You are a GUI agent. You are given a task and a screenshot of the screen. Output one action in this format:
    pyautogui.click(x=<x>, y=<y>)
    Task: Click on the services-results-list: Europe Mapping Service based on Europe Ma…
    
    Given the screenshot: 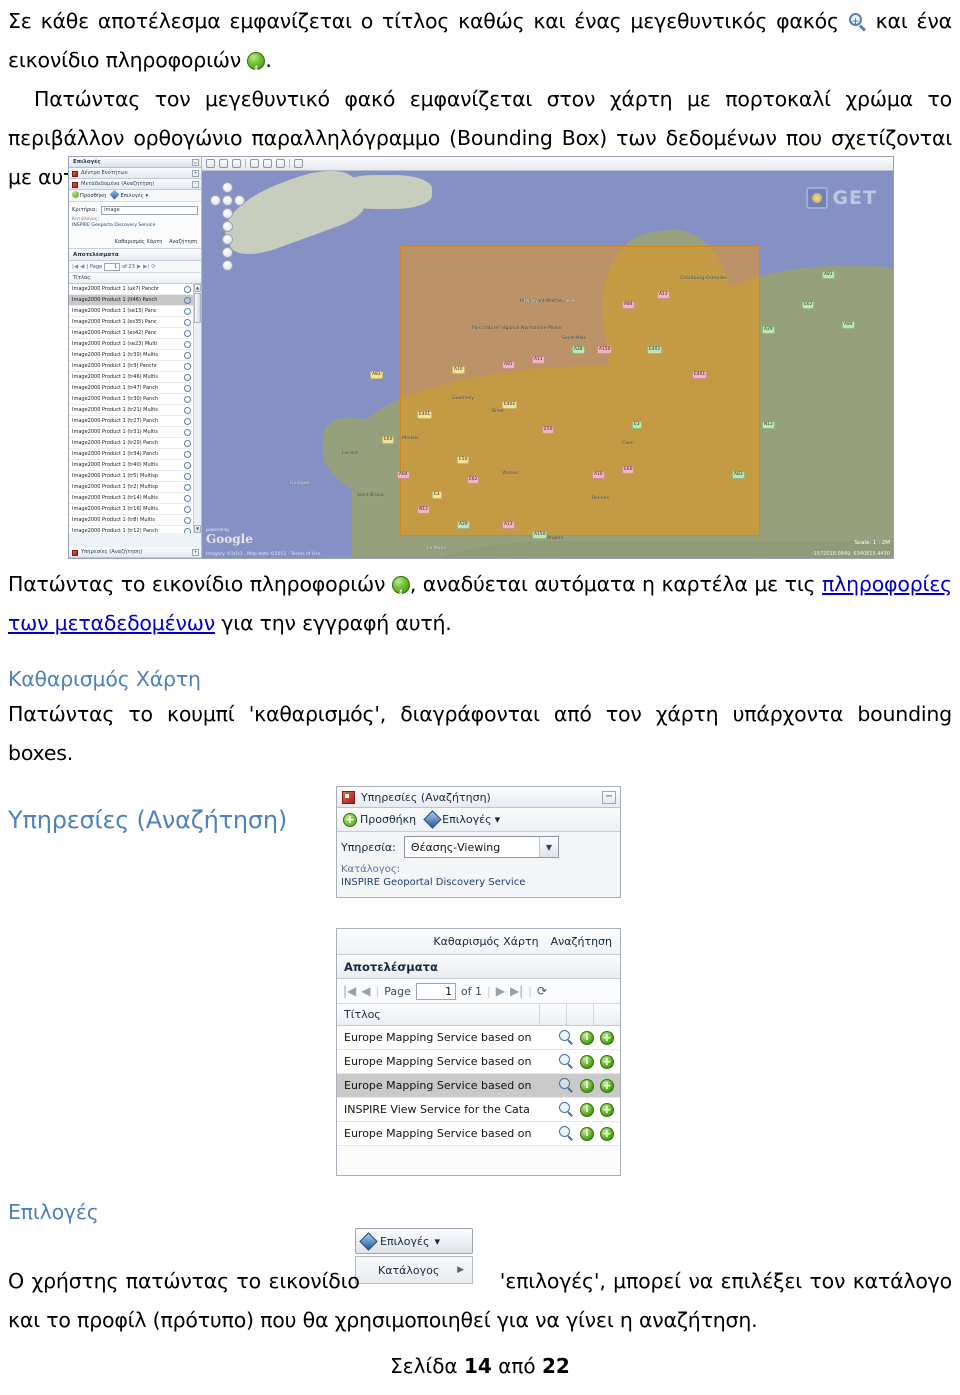 What is the action you would take?
    pyautogui.click(x=478, y=1086)
    